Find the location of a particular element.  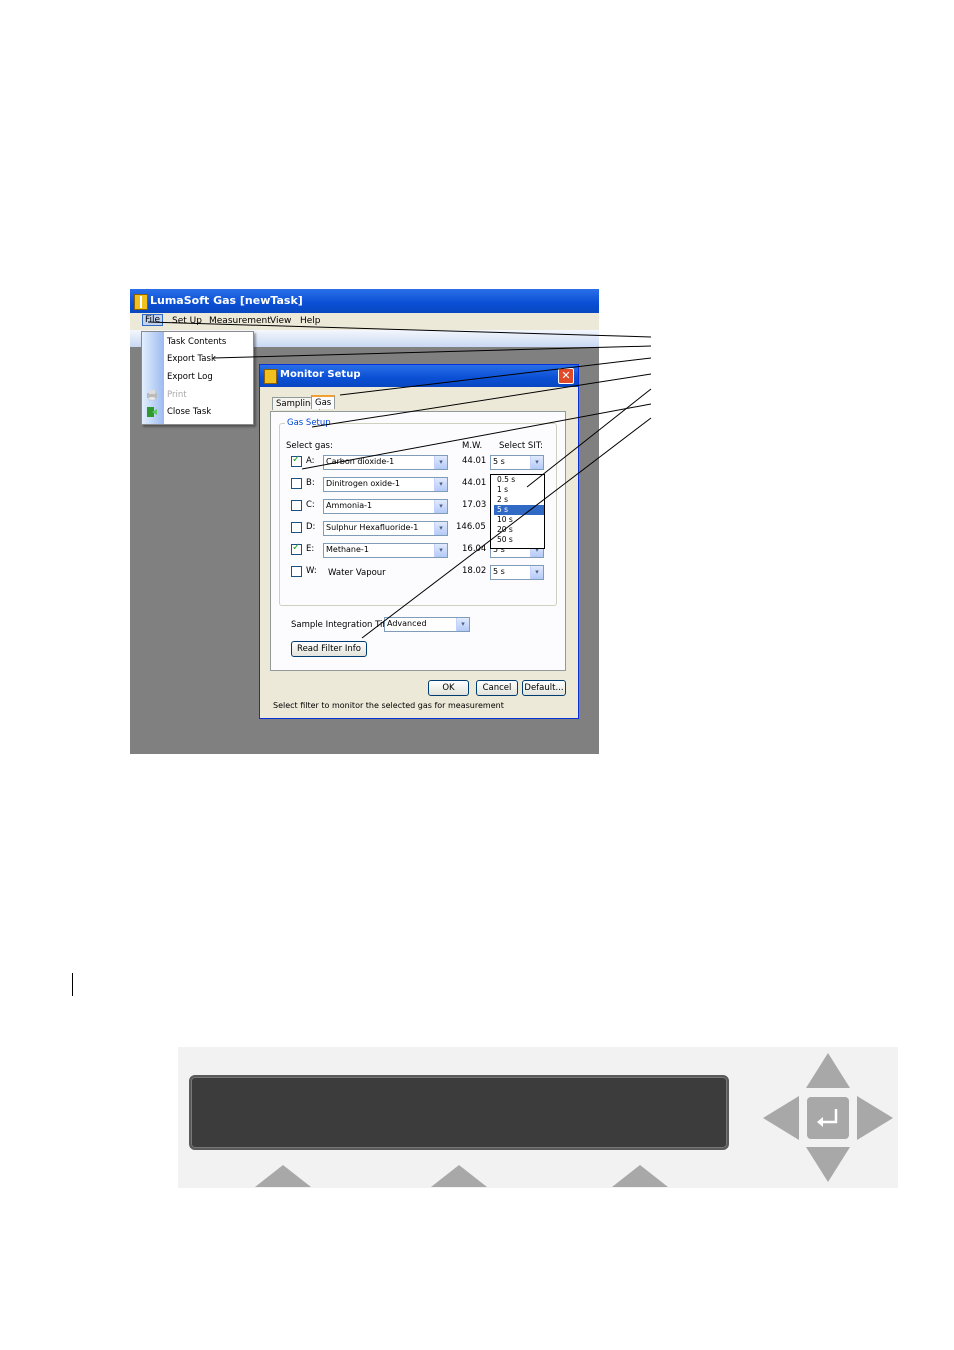

margin-bar is located at coordinates (72, 984).